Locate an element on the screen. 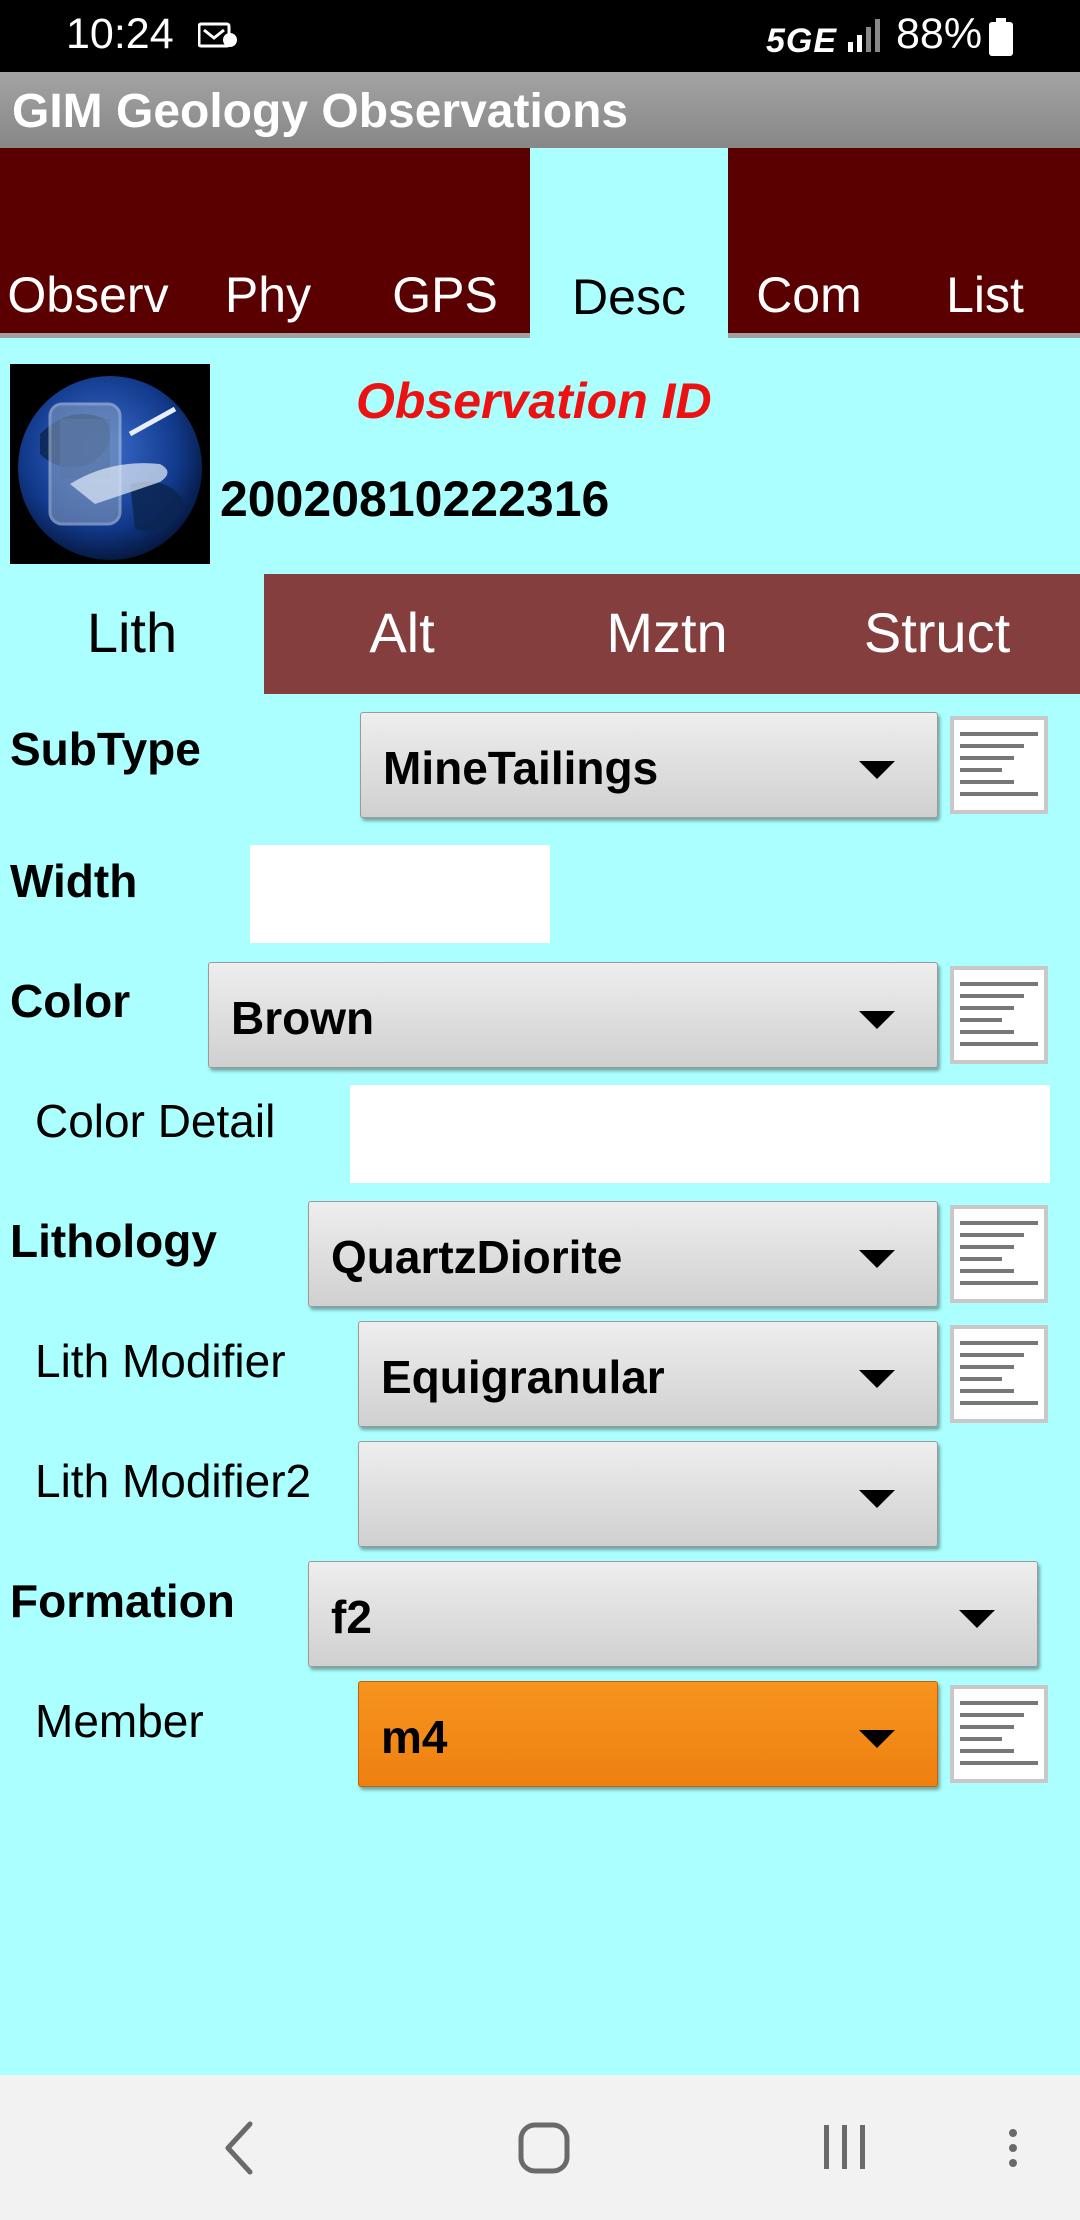 The width and height of the screenshot is (1080, 2220). home-icon is located at coordinates (544, 2148).